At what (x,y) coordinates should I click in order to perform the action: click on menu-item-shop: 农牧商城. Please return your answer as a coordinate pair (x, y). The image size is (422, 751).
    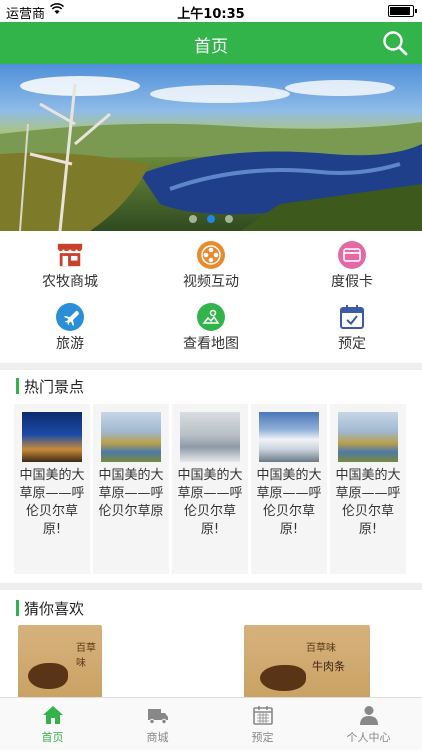
    Looking at the image, I should click on (70, 261).